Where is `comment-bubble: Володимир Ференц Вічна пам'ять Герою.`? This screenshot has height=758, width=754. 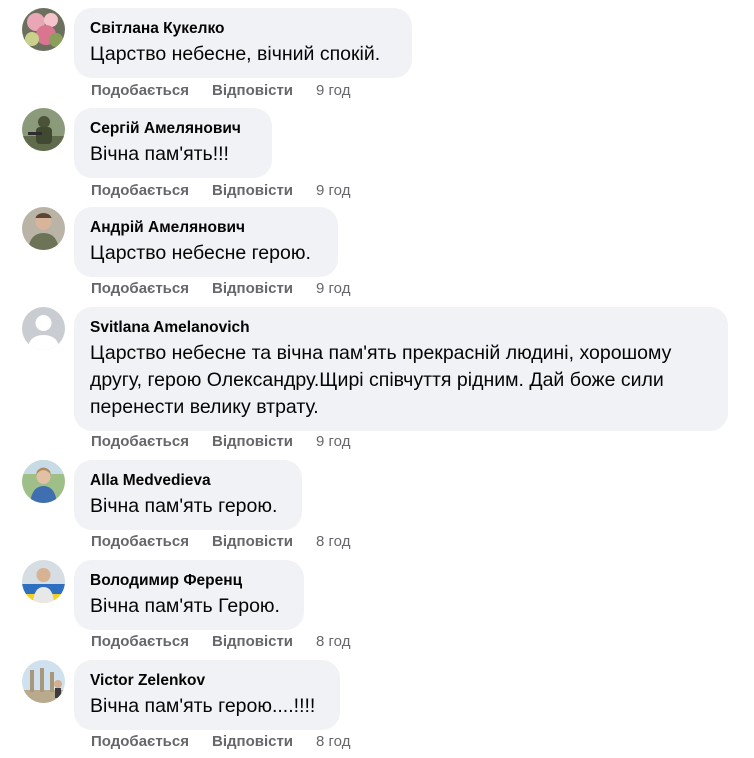 comment-bubble: Володимир Ференц Вічна пам'ять Герою. is located at coordinates (189, 595).